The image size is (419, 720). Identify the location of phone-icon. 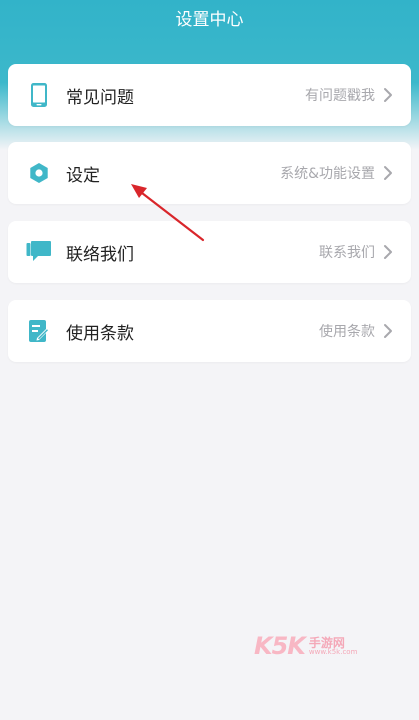
(39, 95).